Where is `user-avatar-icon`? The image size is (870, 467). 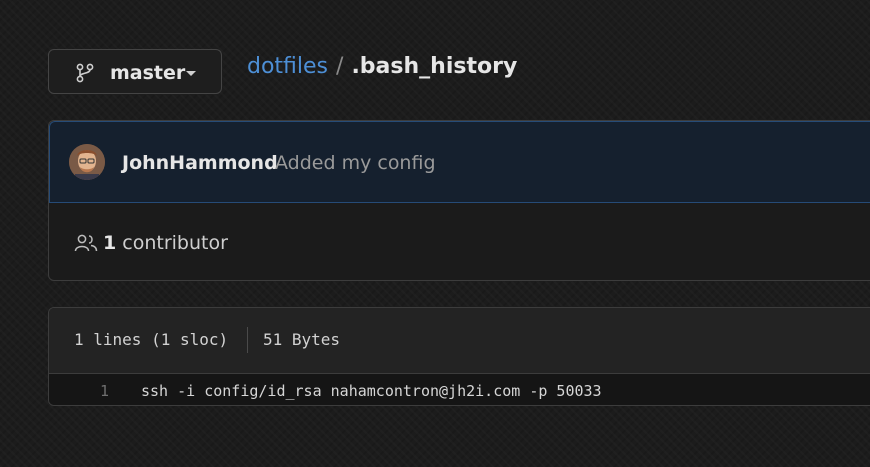 user-avatar-icon is located at coordinates (87, 162).